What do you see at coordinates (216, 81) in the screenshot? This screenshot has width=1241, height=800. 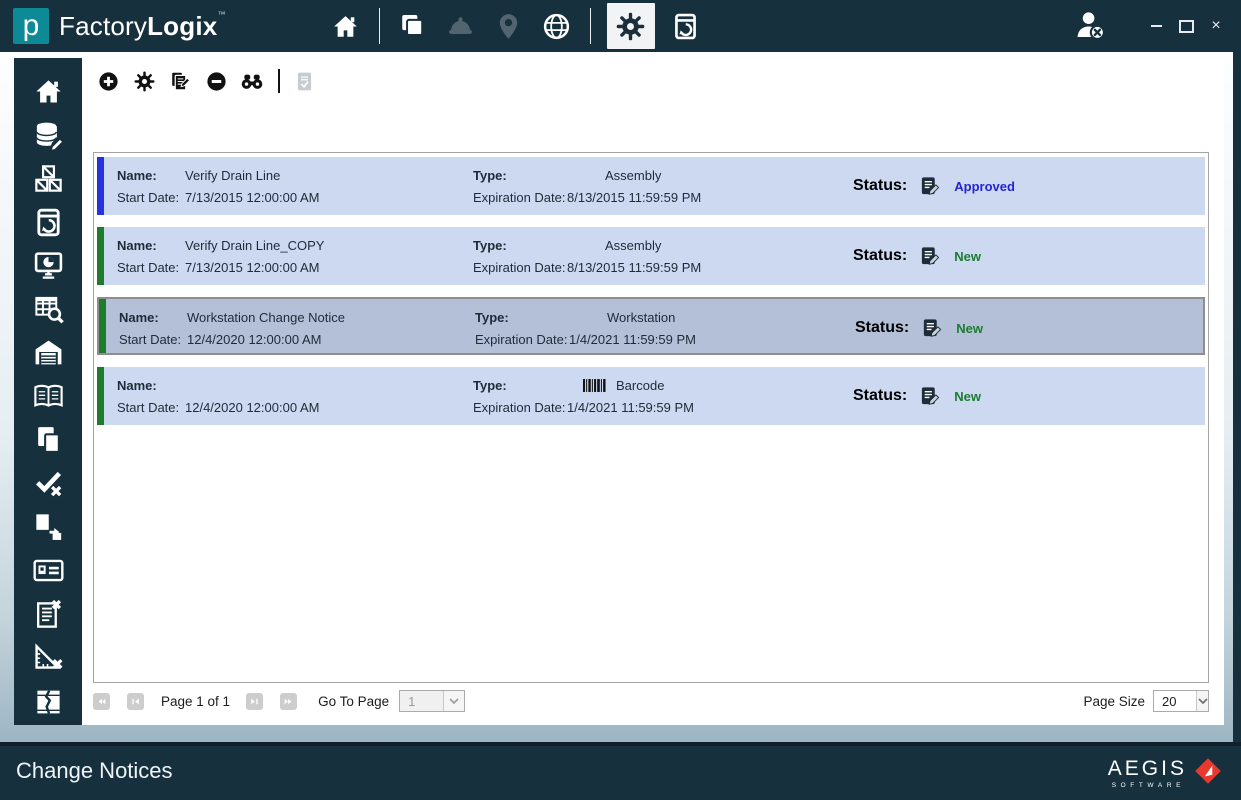 I see `remove-circle-button` at bounding box center [216, 81].